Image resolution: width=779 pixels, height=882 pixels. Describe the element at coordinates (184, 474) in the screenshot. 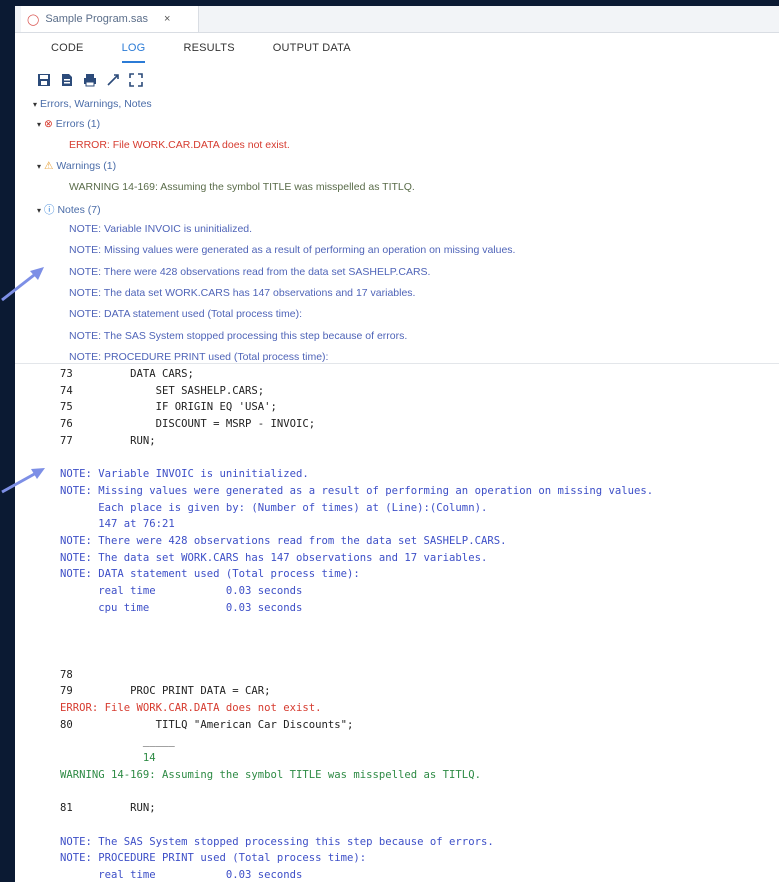

I see `log-line: NOTE: Variable INVOIC is uninitialized.` at that location.